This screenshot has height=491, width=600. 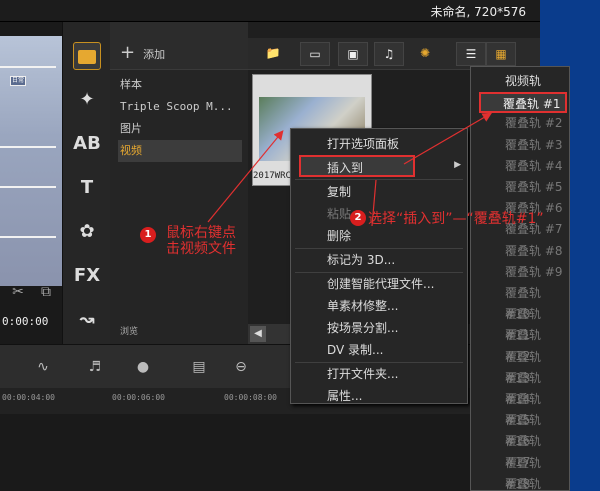 What do you see at coordinates (525, 472) in the screenshot?
I see `submenu-overlay-track: 覆叠轨 #18` at bounding box center [525, 472].